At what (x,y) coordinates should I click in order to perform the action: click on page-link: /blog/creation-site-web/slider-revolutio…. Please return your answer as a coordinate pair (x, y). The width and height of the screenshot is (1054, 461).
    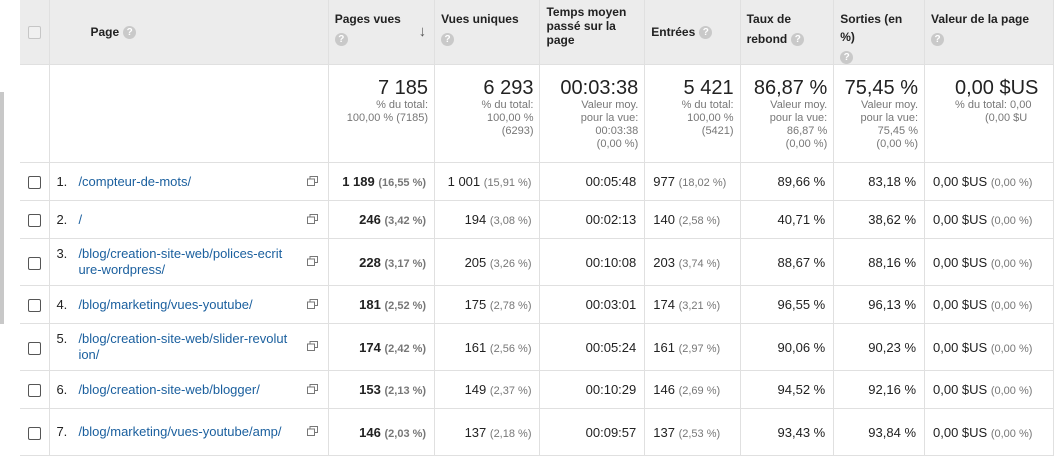
    Looking at the image, I should click on (183, 347).